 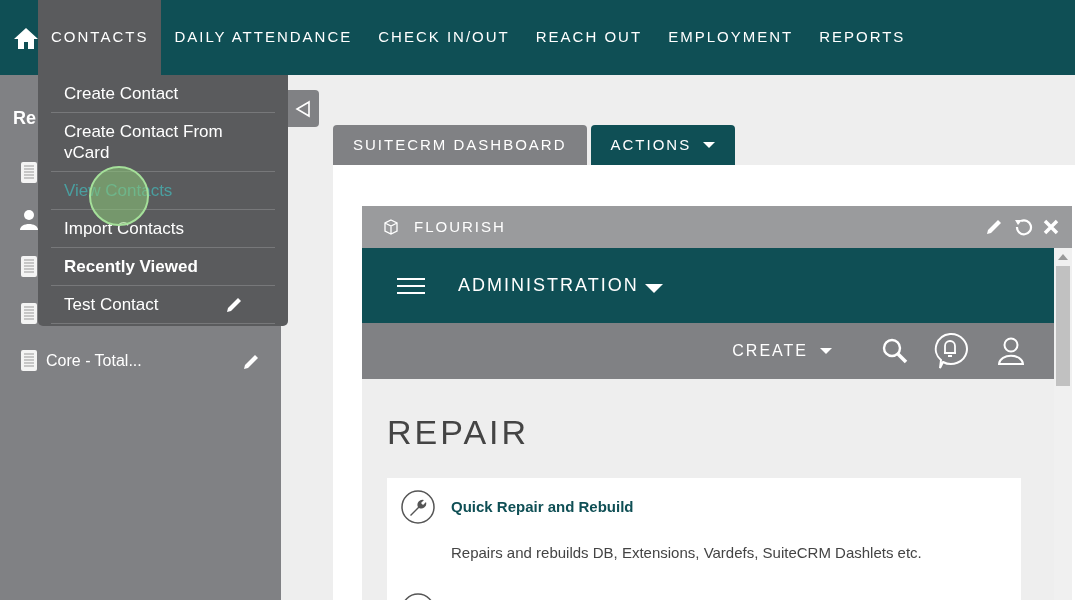 What do you see at coordinates (411, 285) in the screenshot?
I see `menu-icon` at bounding box center [411, 285].